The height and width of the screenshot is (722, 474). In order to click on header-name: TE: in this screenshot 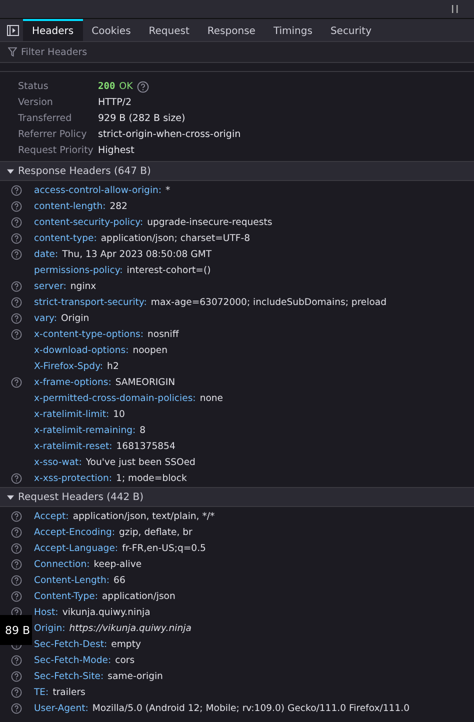, I will do `click(41, 692)`.